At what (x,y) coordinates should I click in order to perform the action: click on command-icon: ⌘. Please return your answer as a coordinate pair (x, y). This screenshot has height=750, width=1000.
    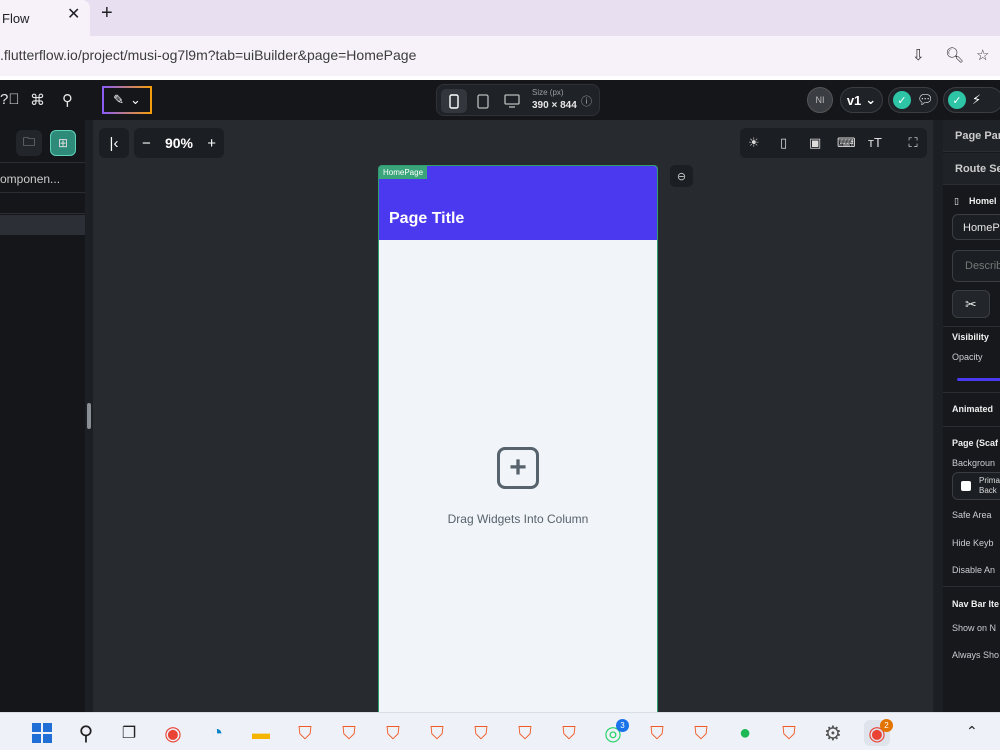
    Looking at the image, I should click on (37, 100).